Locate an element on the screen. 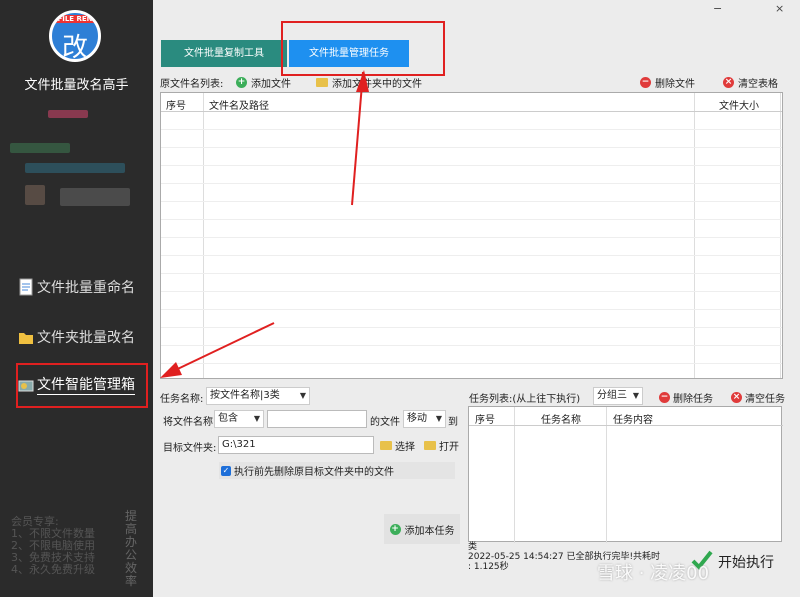 The width and height of the screenshot is (800, 597). annotation-arrows is located at coordinates (264, 224).